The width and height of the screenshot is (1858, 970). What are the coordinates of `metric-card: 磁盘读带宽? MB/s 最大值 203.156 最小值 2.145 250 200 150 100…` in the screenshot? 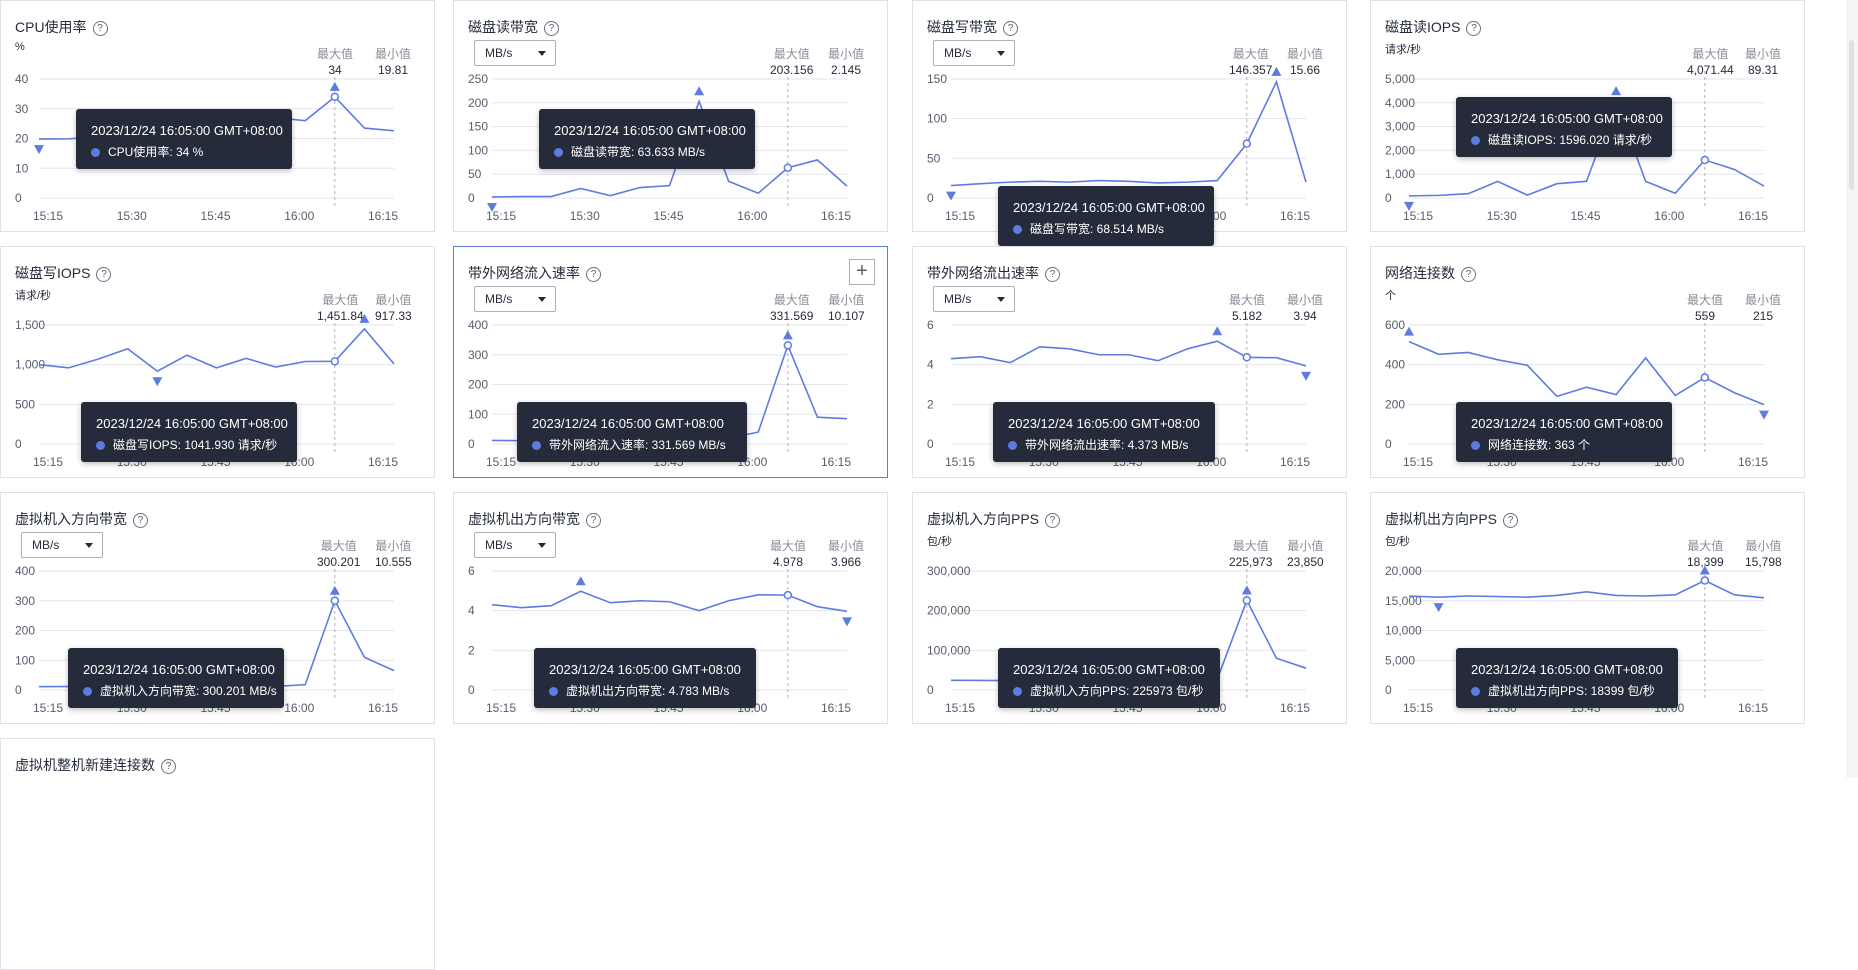 It's located at (670, 116).